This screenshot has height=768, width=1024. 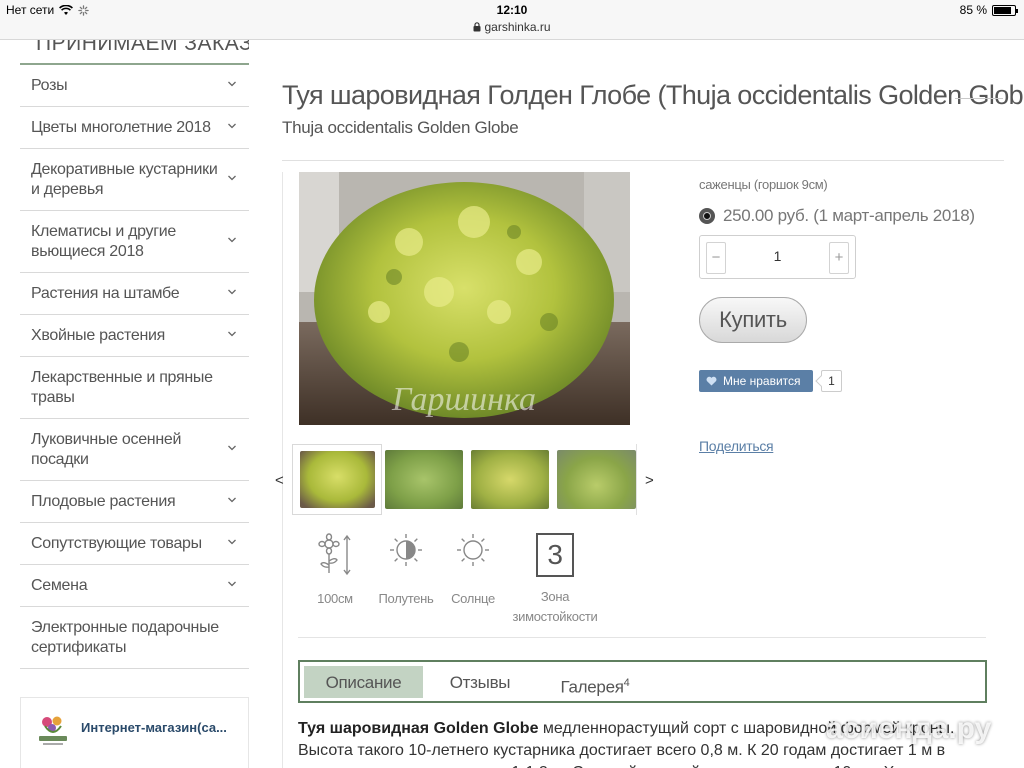 I want to click on sidebar-category-item: Декоративные кустарники и деревья, so click(x=134, y=180).